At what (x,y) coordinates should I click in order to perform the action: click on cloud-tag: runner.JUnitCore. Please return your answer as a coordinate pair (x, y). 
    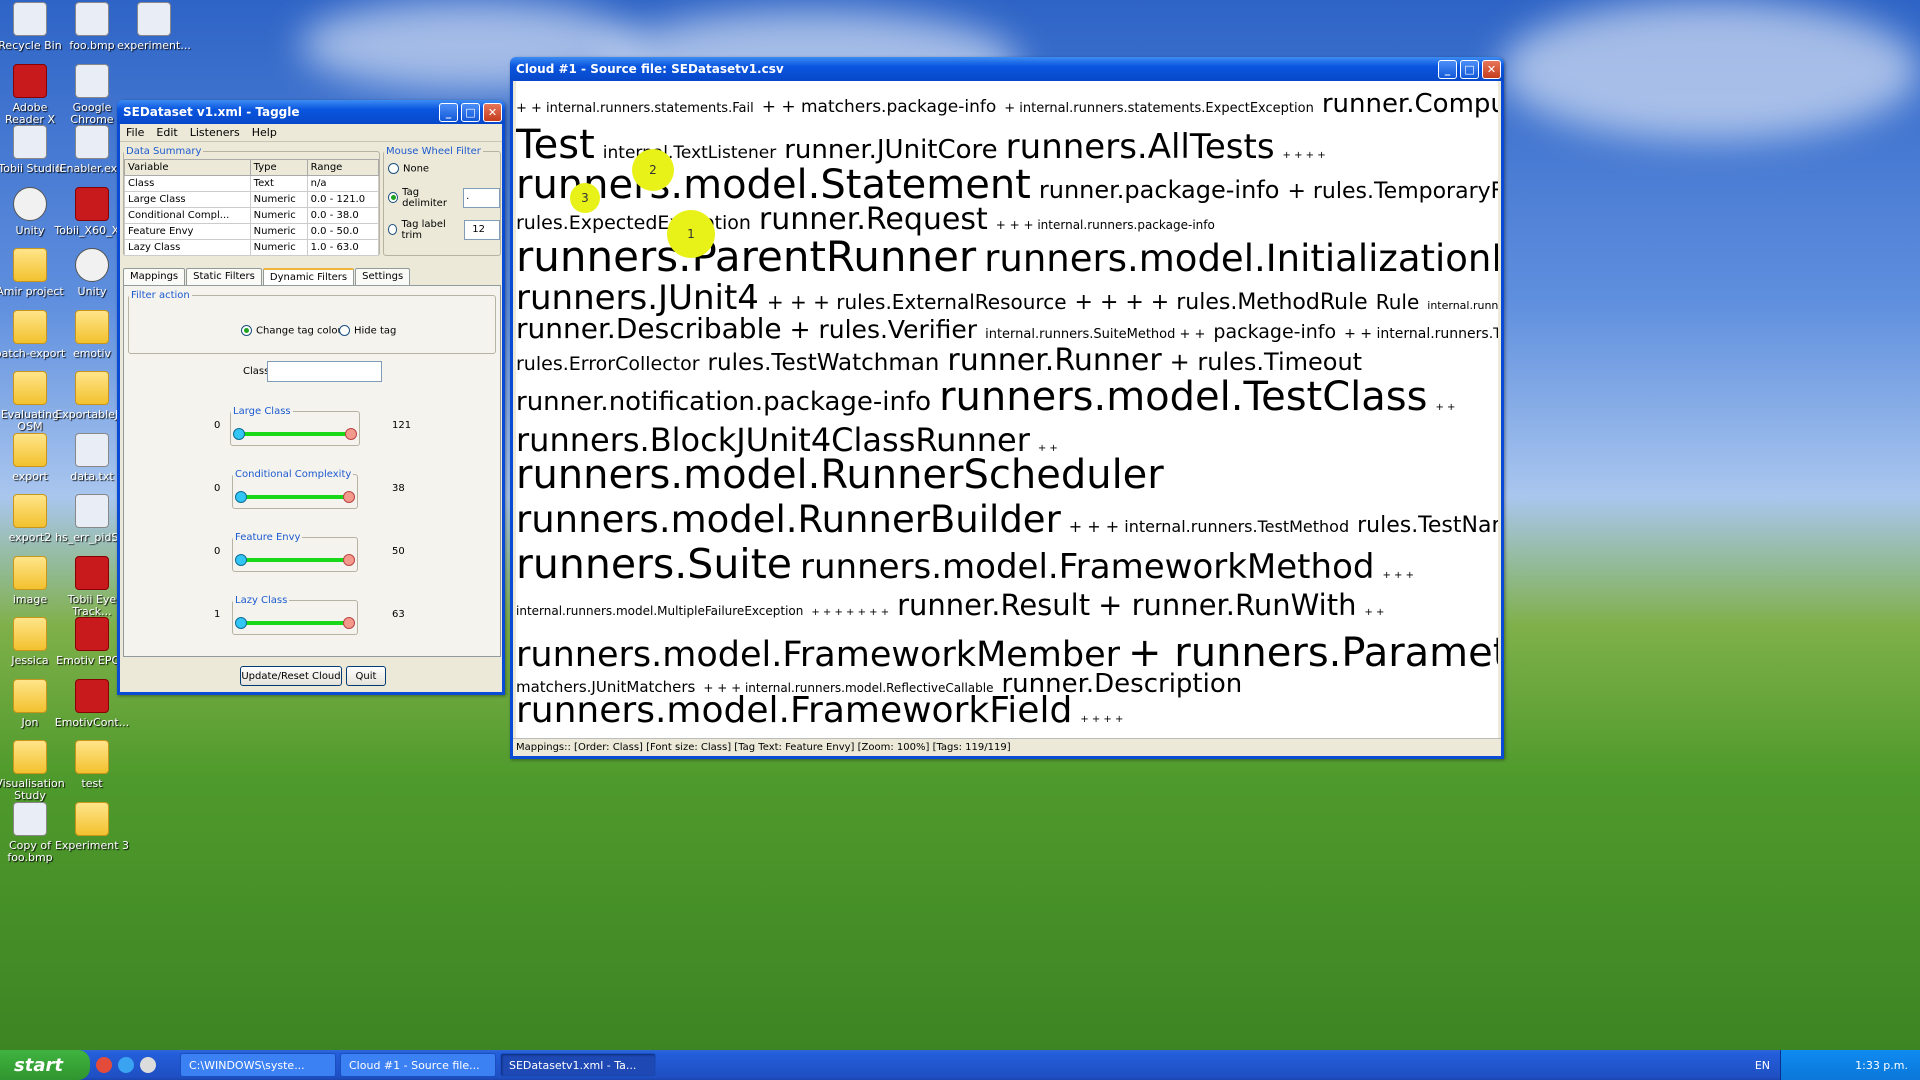
    Looking at the image, I should click on (890, 150).